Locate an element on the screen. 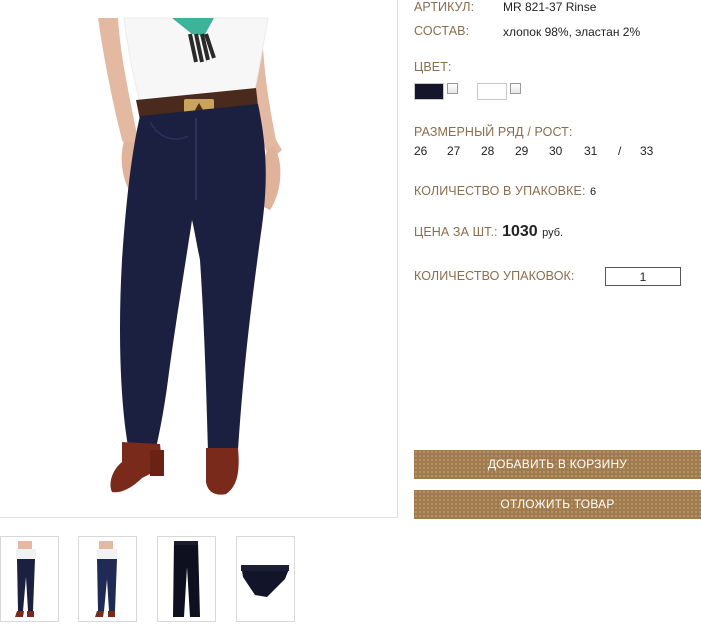 Image resolution: width=701 pixels, height=625 pixels. article-label: АРТИКУЛ: is located at coordinates (444, 7).